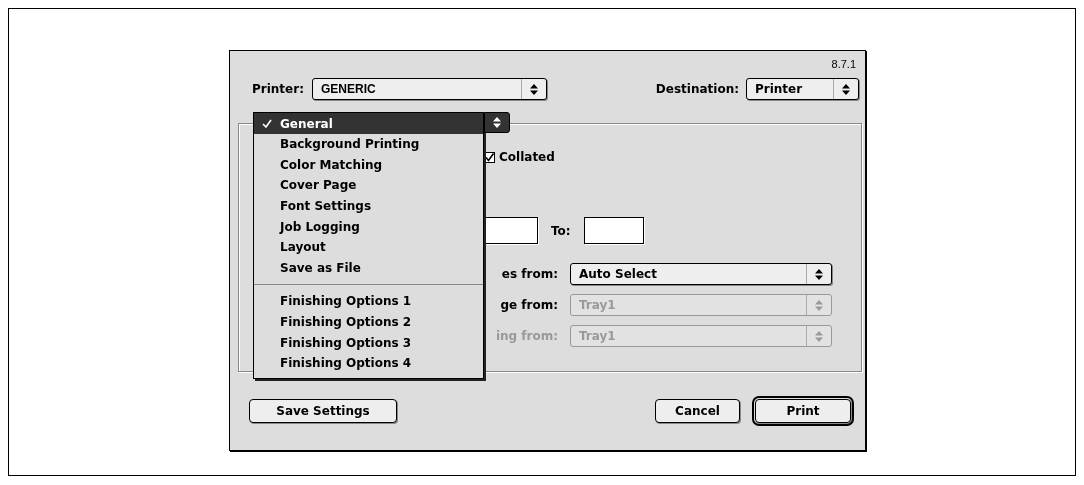 The image size is (1084, 485). I want to click on menu-item: Cover Page, so click(368, 185).